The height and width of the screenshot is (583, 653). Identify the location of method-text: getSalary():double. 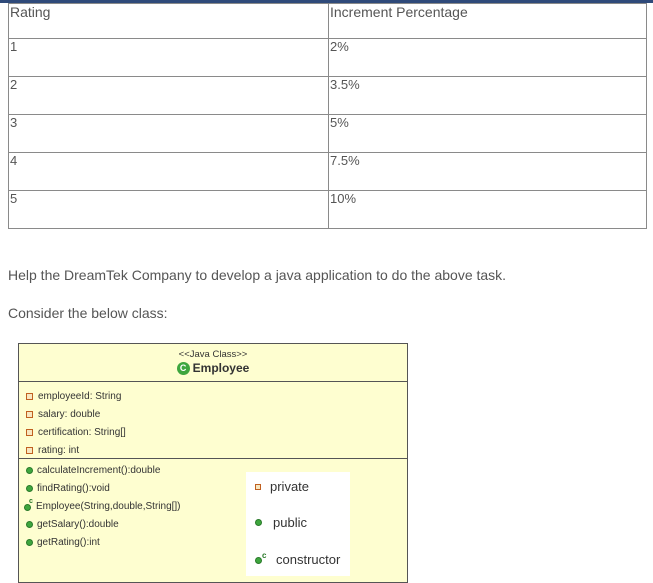
(78, 524).